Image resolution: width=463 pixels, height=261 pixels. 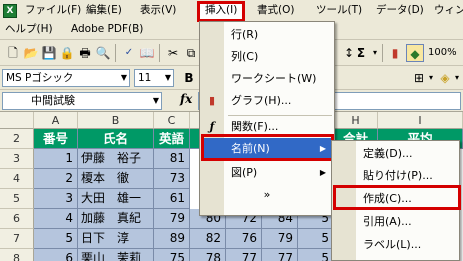 What do you see at coordinates (56, 255) in the screenshot?
I see `table-cell: 6` at bounding box center [56, 255].